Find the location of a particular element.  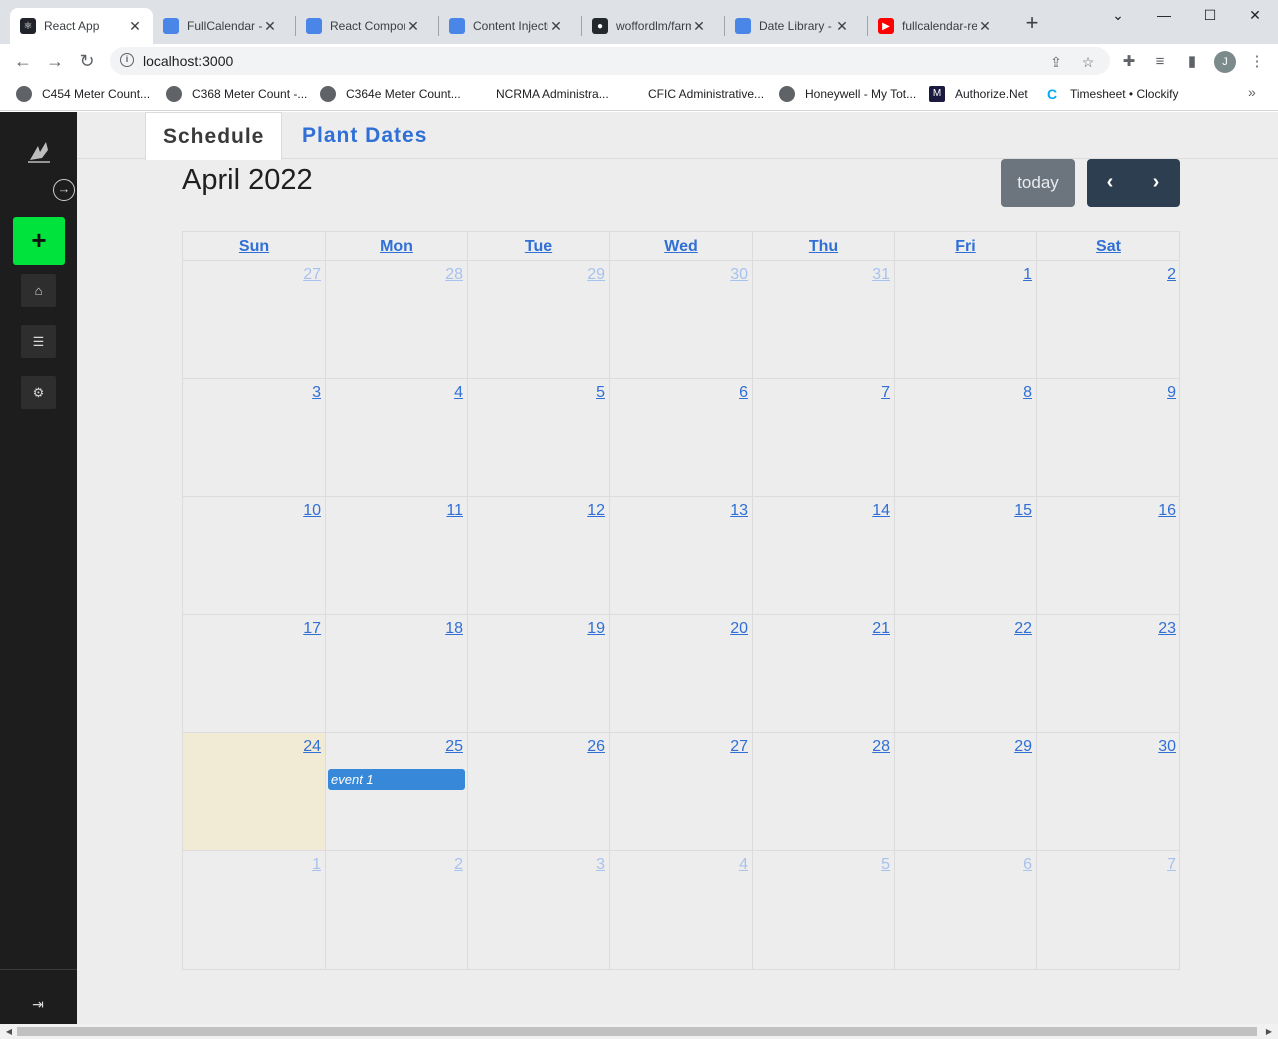

scroll-right-icon: ▶ is located at coordinates (1269, 1031).